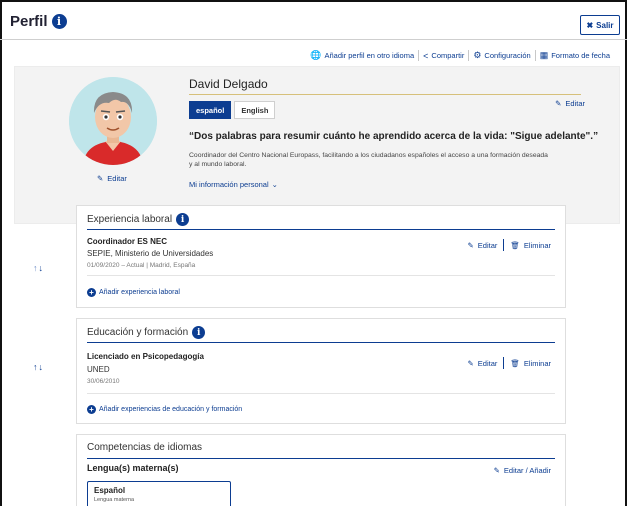 The width and height of the screenshot is (627, 506). Describe the element at coordinates (114, 500) in the screenshot. I see `language-card-subtitle: Lengua materna` at that location.